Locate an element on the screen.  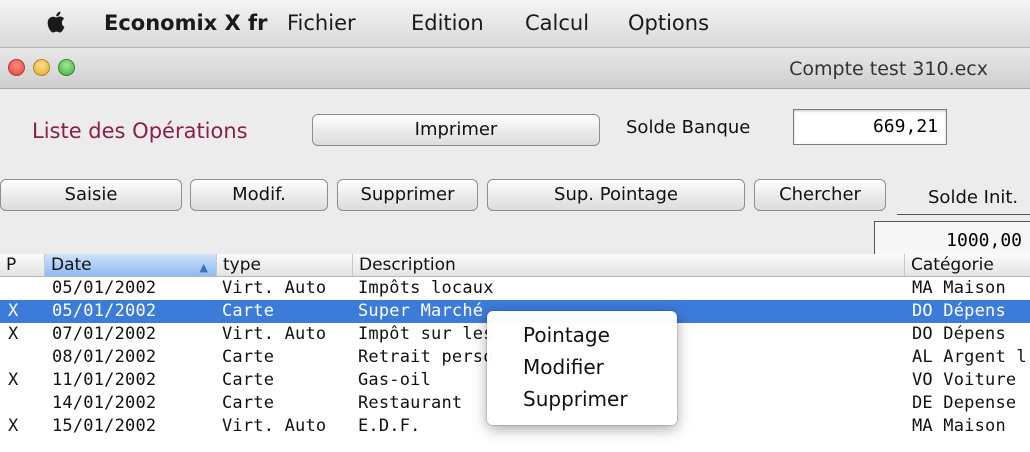
cell-date: 08/01/2002 is located at coordinates (104, 357).